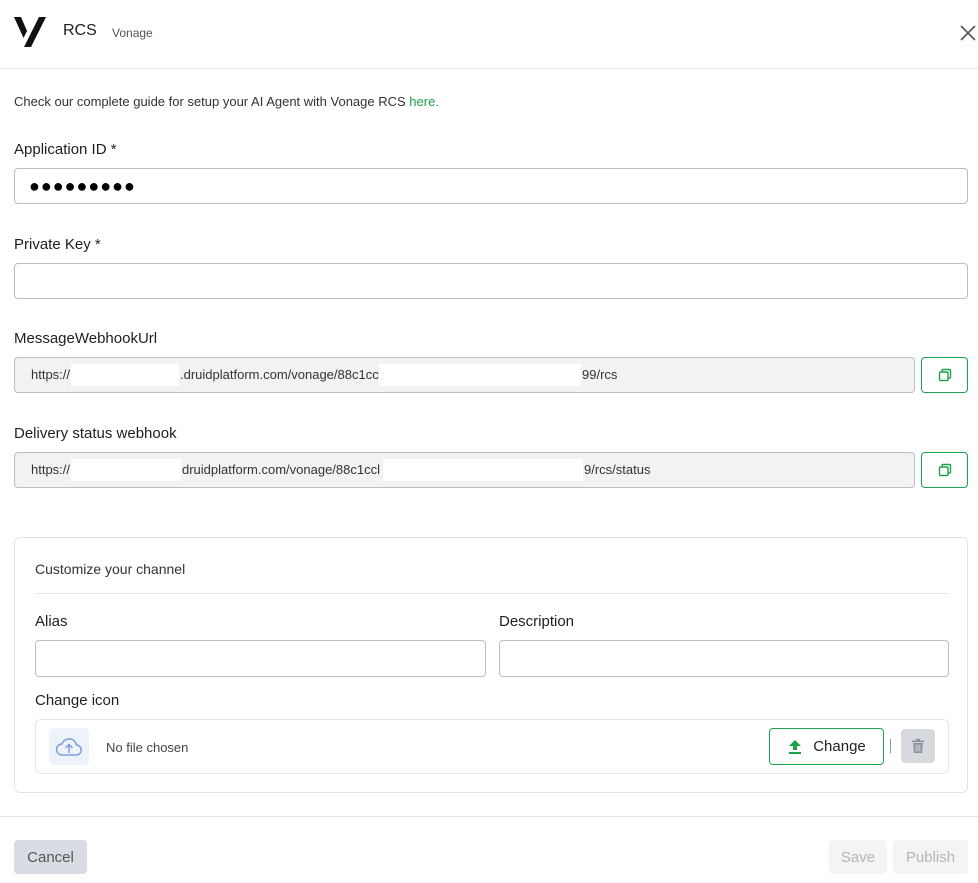 The image size is (978, 883). What do you see at coordinates (132, 33) in the screenshot?
I see `app-subtitle: Vonage` at bounding box center [132, 33].